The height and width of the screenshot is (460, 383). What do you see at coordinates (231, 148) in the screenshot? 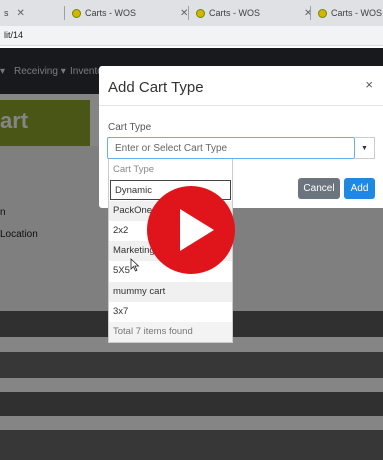
I see `cart-type-select: Enter or Select Cart Type` at bounding box center [231, 148].